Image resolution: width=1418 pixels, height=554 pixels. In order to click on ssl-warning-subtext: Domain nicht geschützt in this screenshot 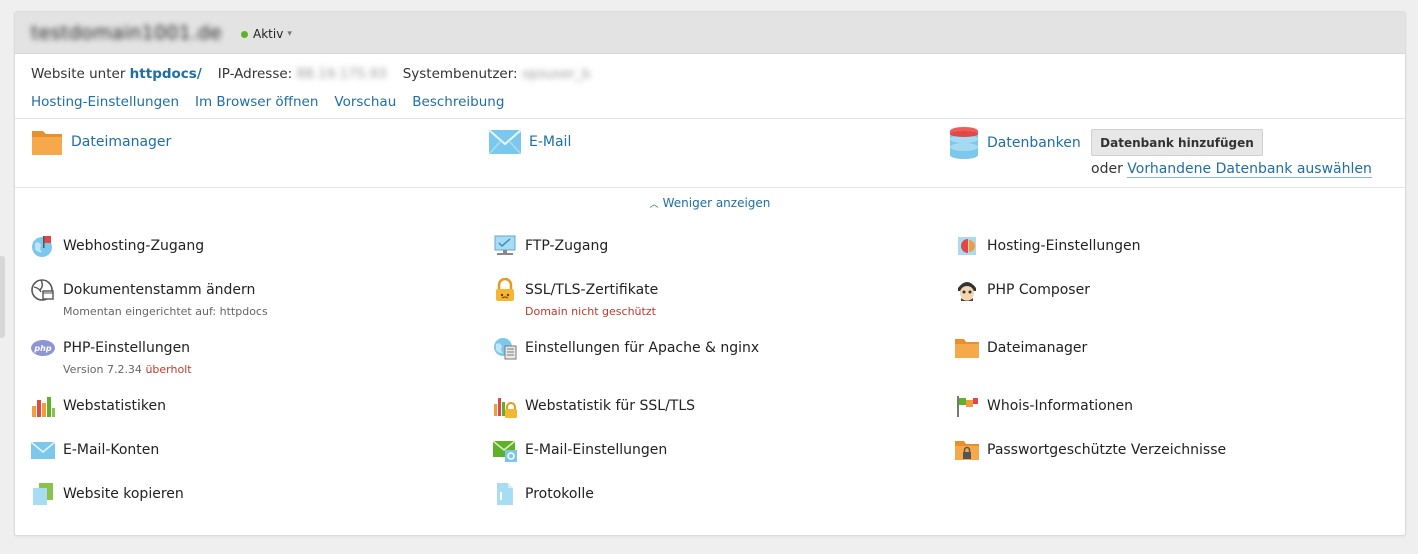, I will do `click(590, 311)`.